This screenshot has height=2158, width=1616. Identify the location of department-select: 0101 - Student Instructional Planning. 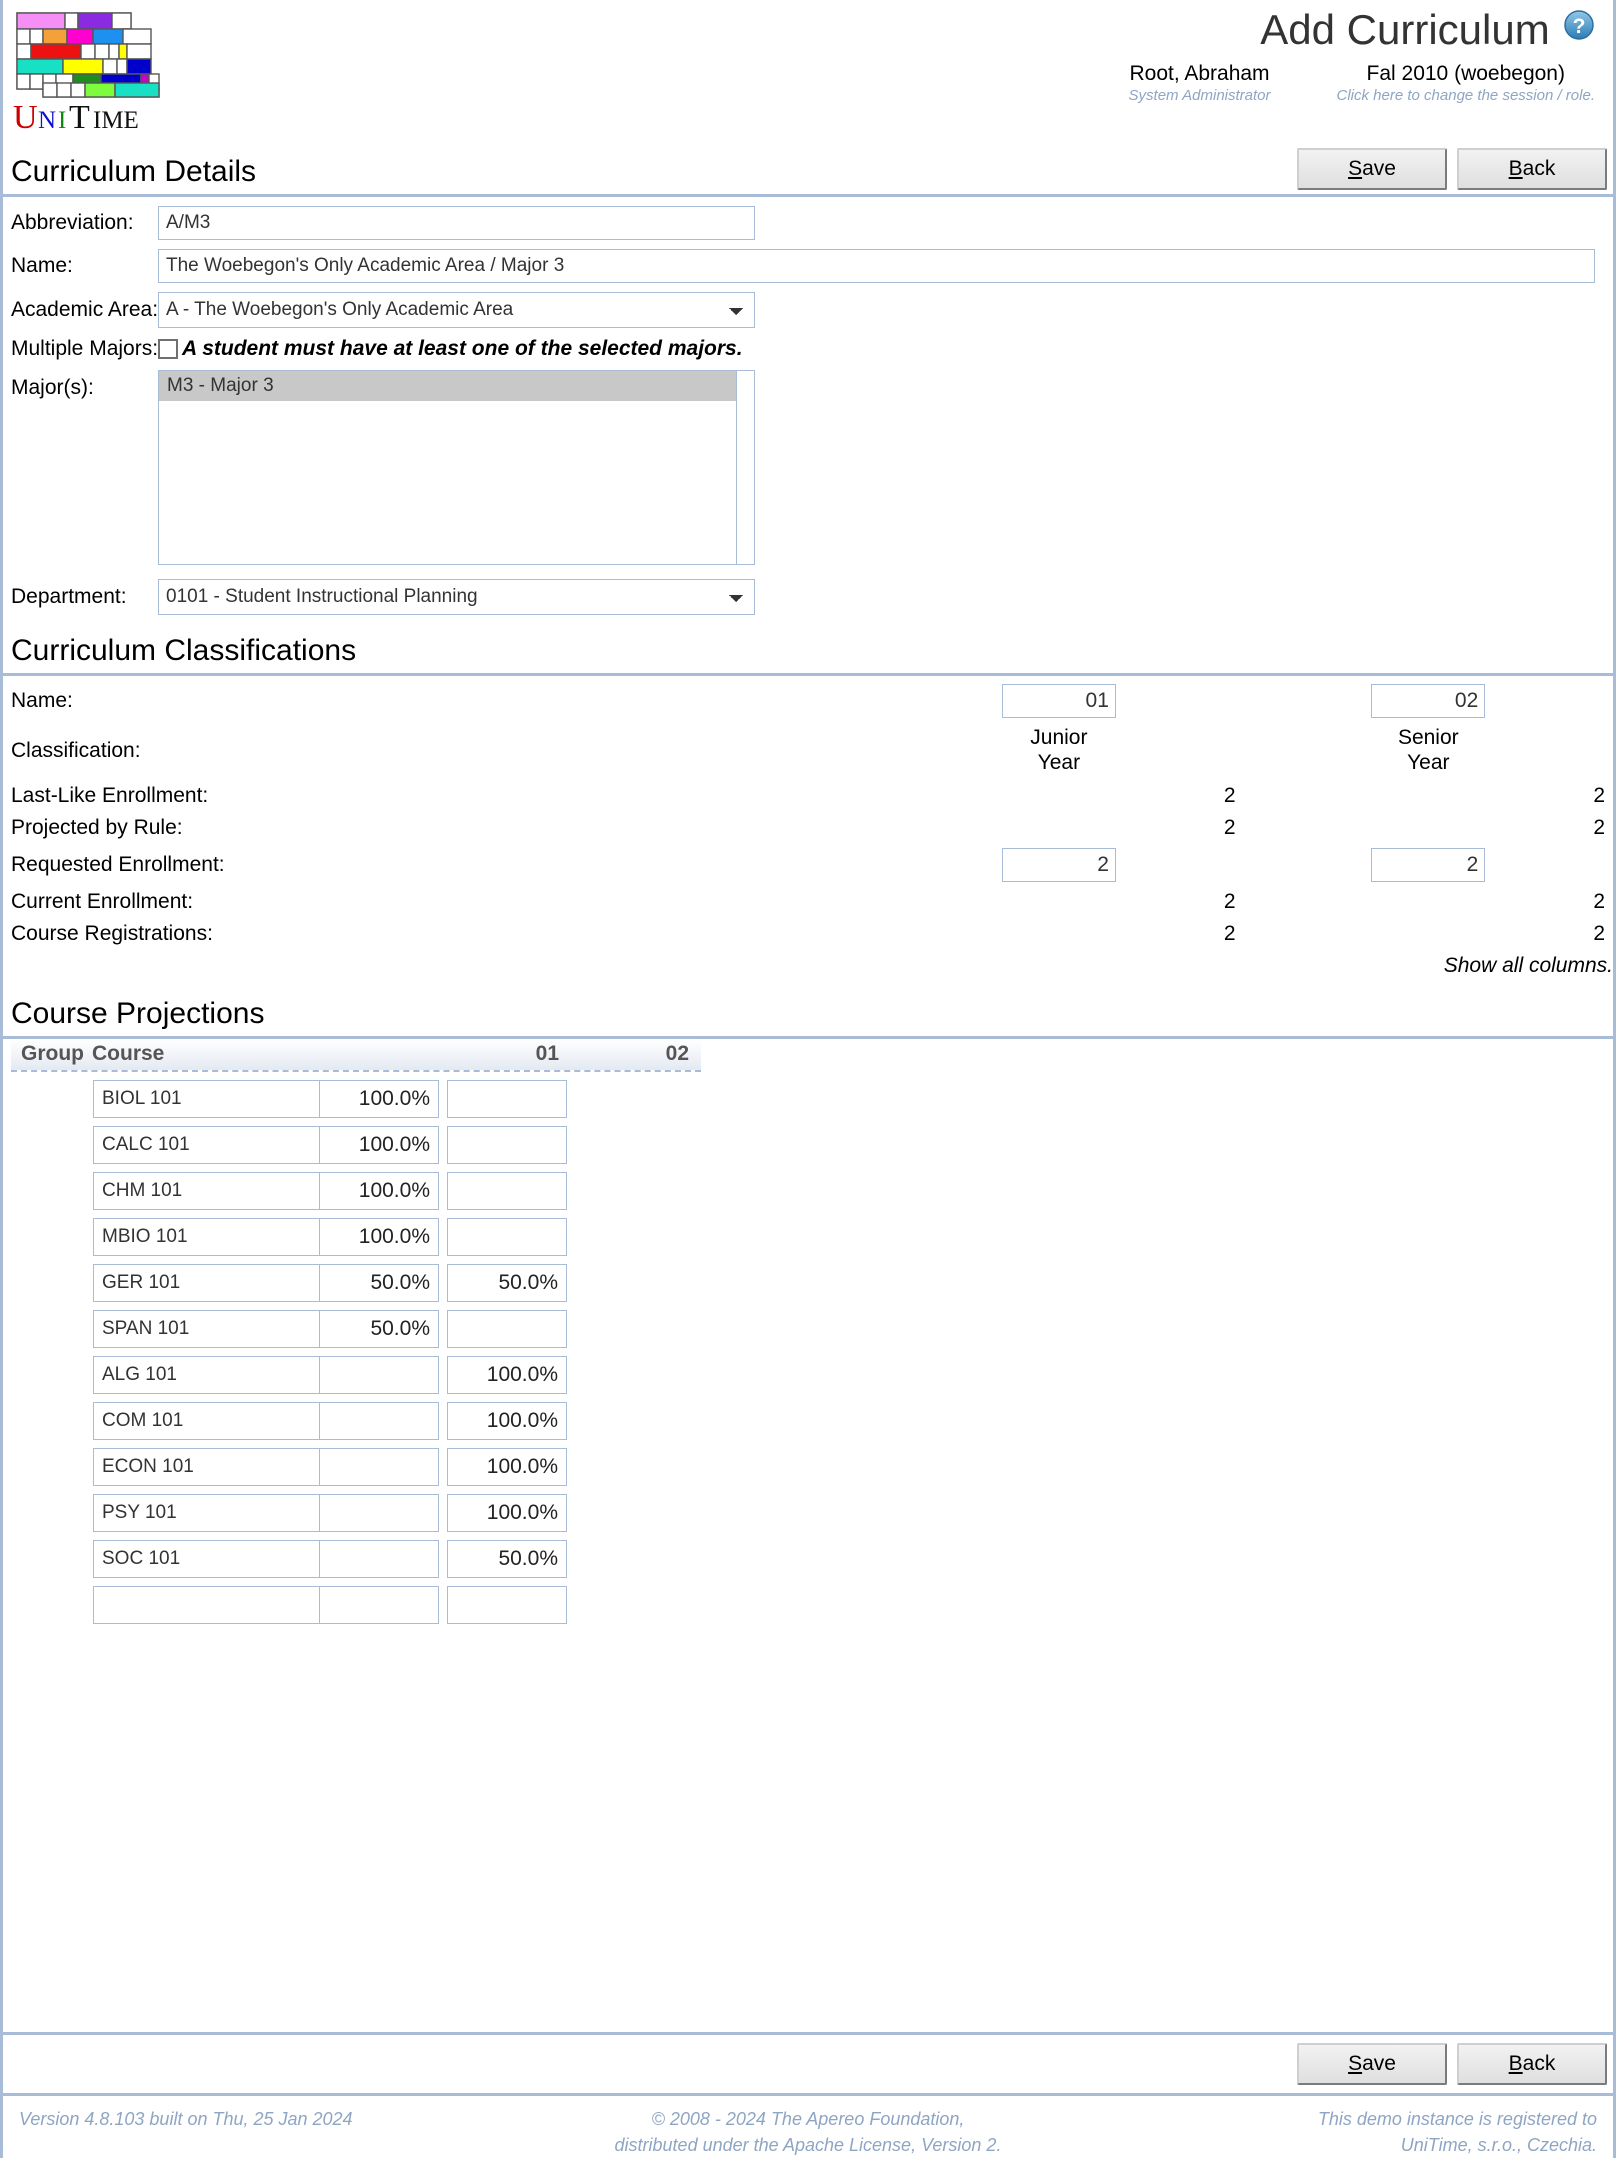
(456, 597).